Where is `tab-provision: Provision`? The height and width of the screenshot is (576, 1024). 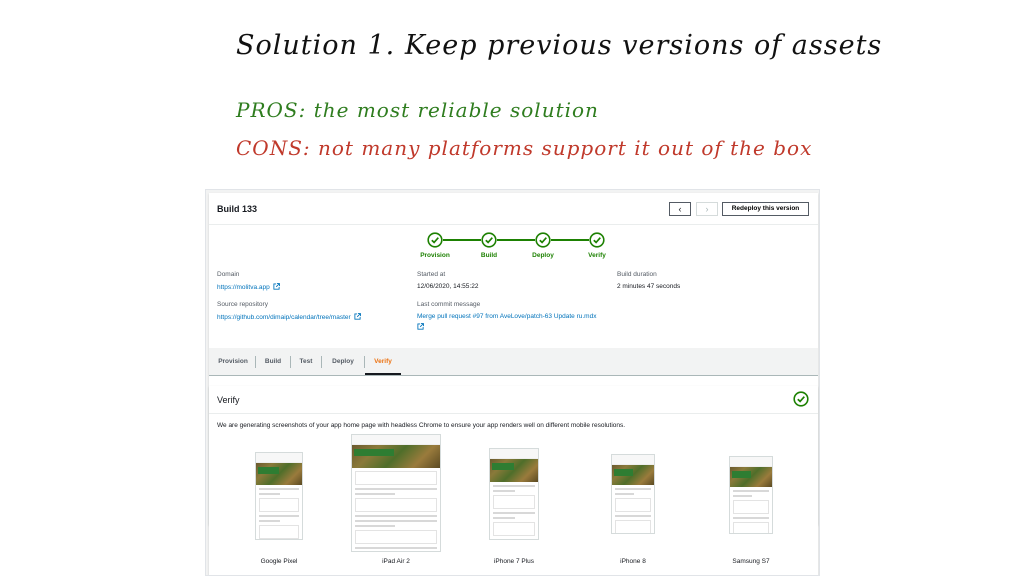 tab-provision: Provision is located at coordinates (233, 361).